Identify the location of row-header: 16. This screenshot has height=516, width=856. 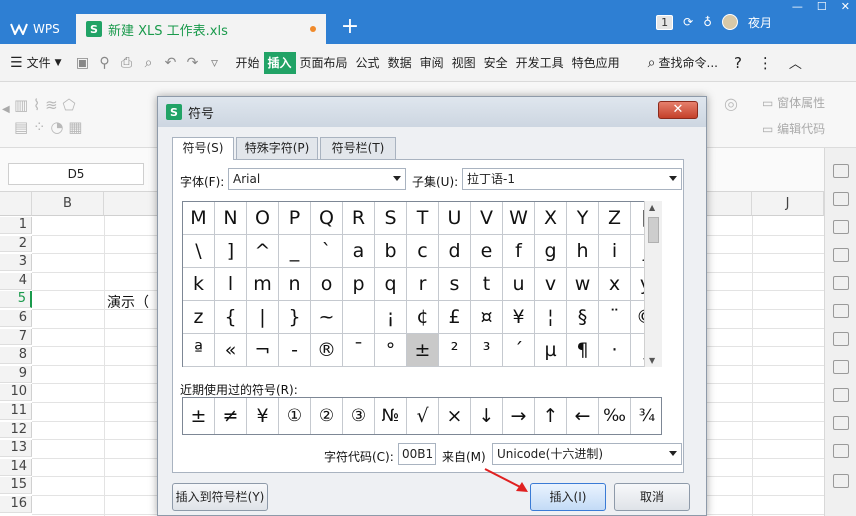
(16, 504).